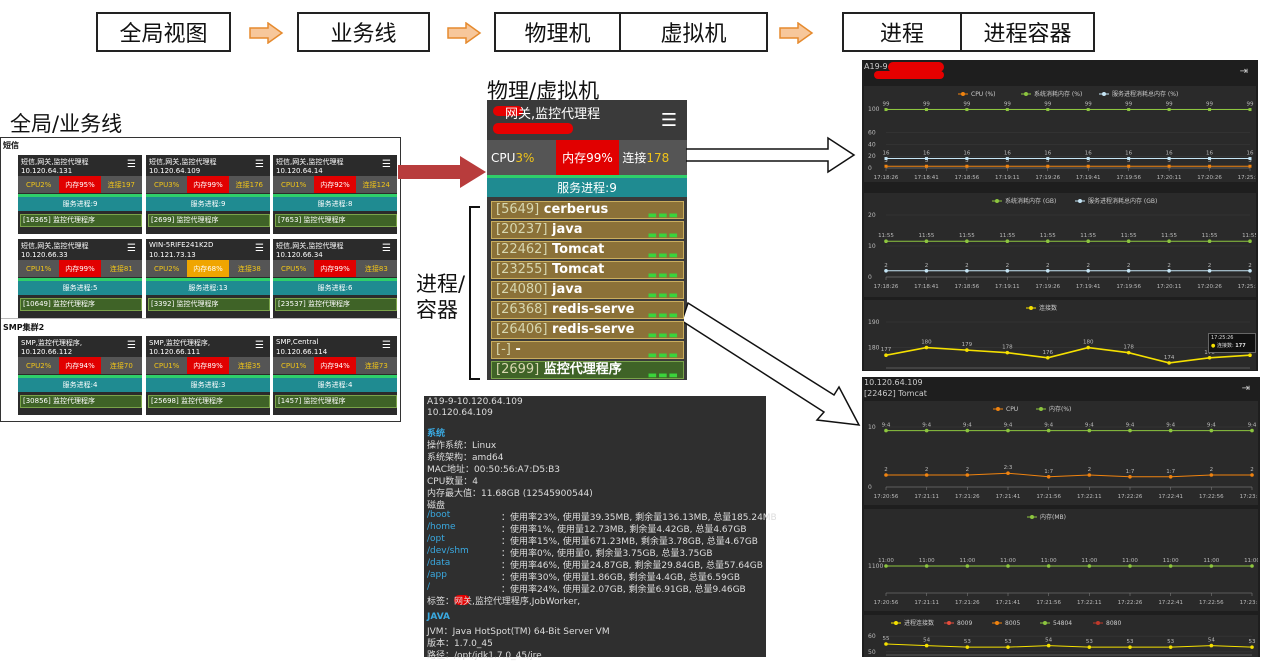 This screenshot has height=661, width=1264. I want to click on process-item: [10649] 监控代理程序, so click(81, 304).